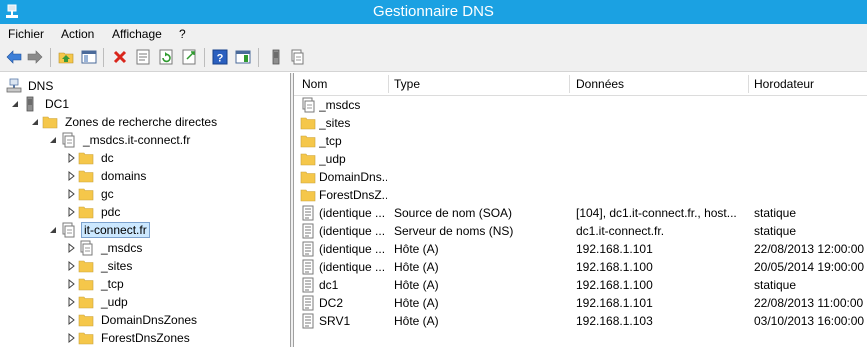 This screenshot has height=347, width=867. What do you see at coordinates (89, 57) in the screenshot?
I see `show-console-tree-icon` at bounding box center [89, 57].